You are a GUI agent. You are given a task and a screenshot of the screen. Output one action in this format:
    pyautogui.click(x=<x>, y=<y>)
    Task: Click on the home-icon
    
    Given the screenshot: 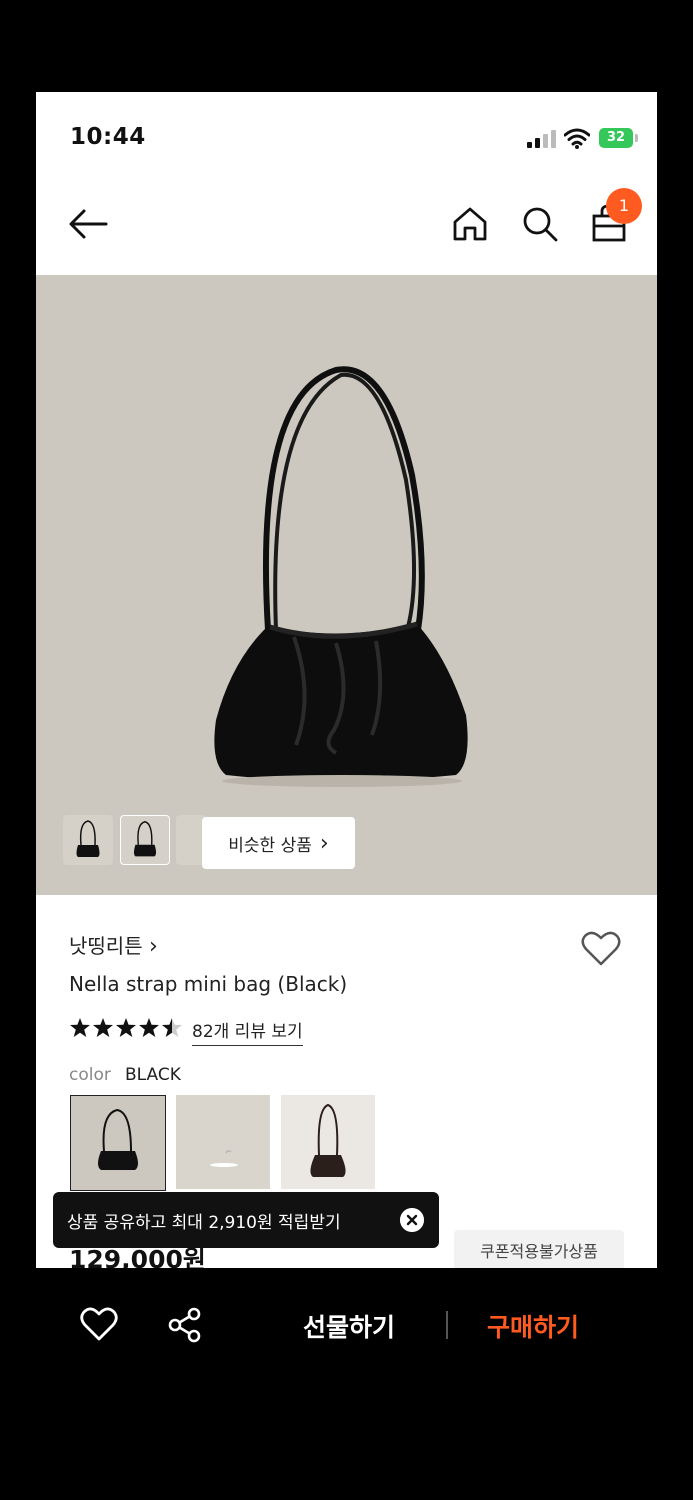 What is the action you would take?
    pyautogui.click(x=470, y=224)
    